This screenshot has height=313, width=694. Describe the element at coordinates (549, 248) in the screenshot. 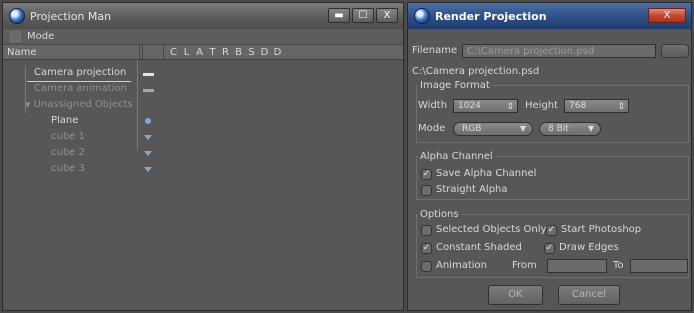

I see `draw-edges-checkbox: ✓` at that location.